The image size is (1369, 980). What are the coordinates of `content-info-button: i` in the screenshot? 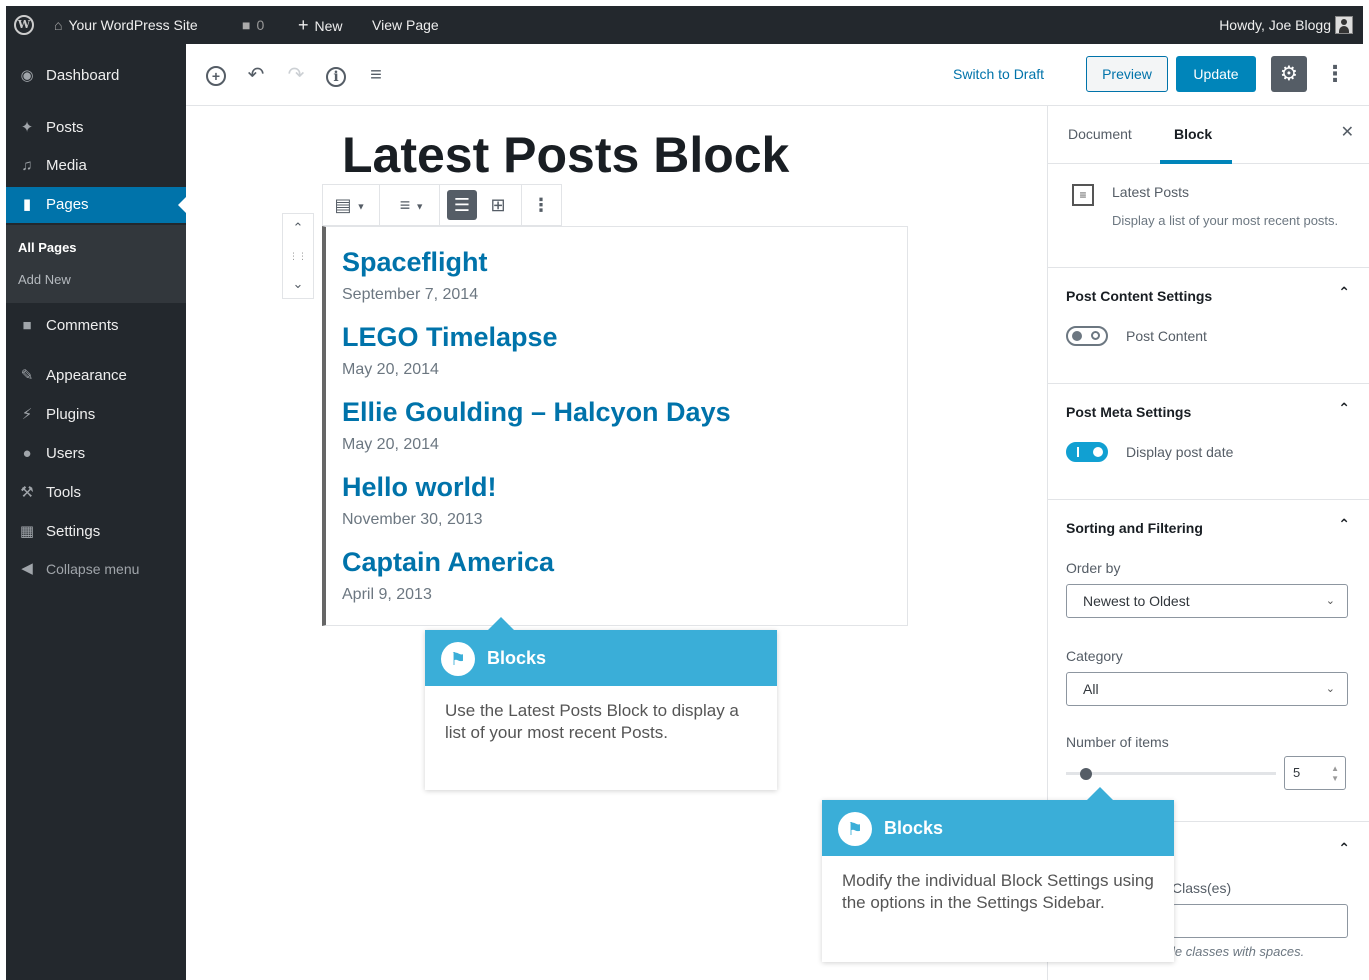 It's located at (336, 75).